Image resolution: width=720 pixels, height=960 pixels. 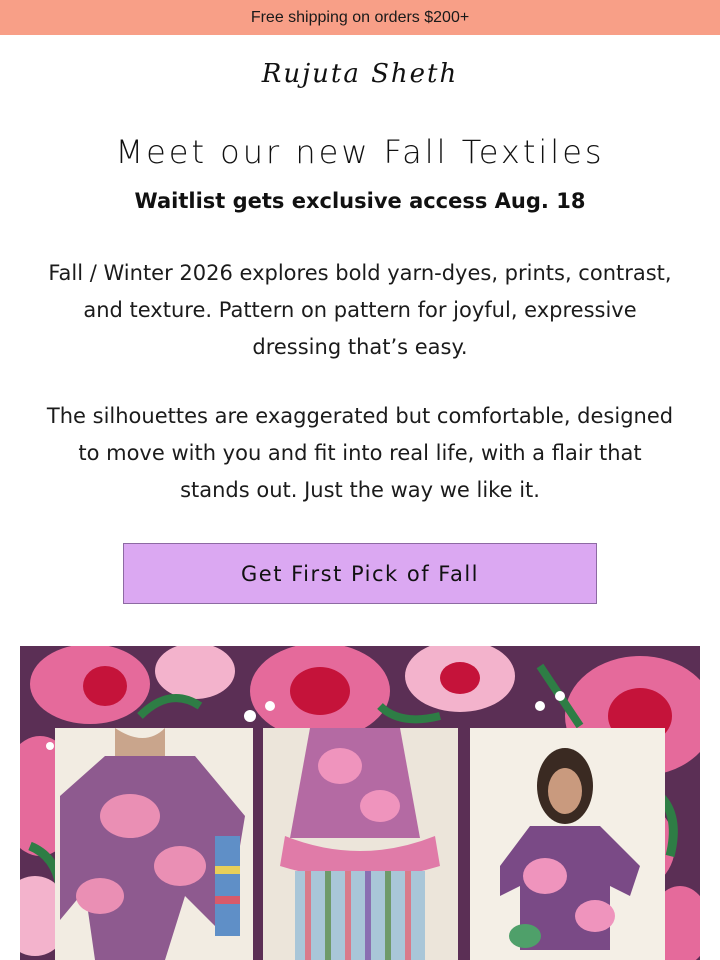 I want to click on promo-banner: Free shipping on orders $200+, so click(x=360, y=17).